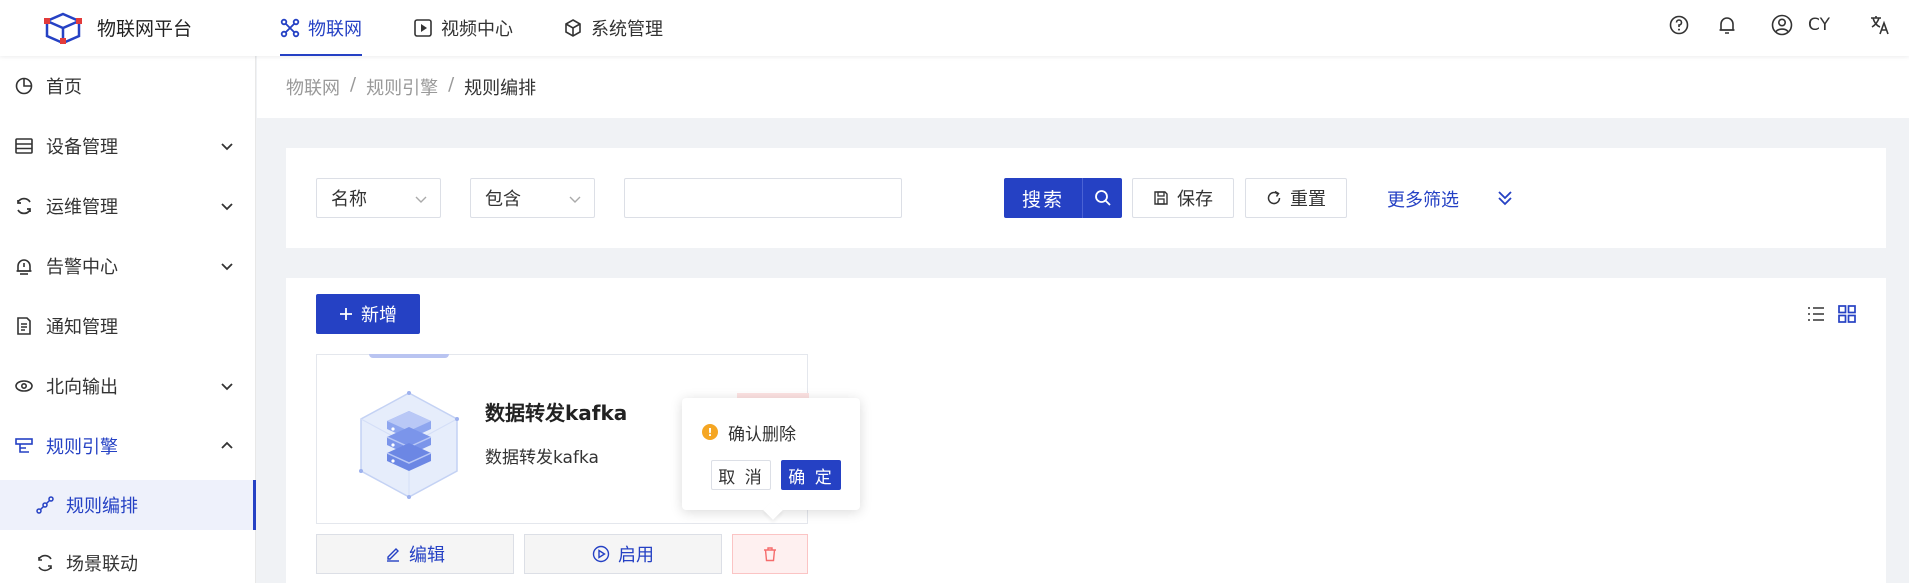 Image resolution: width=1909 pixels, height=583 pixels. What do you see at coordinates (24, 86) in the screenshot?
I see `pie-chart-icon` at bounding box center [24, 86].